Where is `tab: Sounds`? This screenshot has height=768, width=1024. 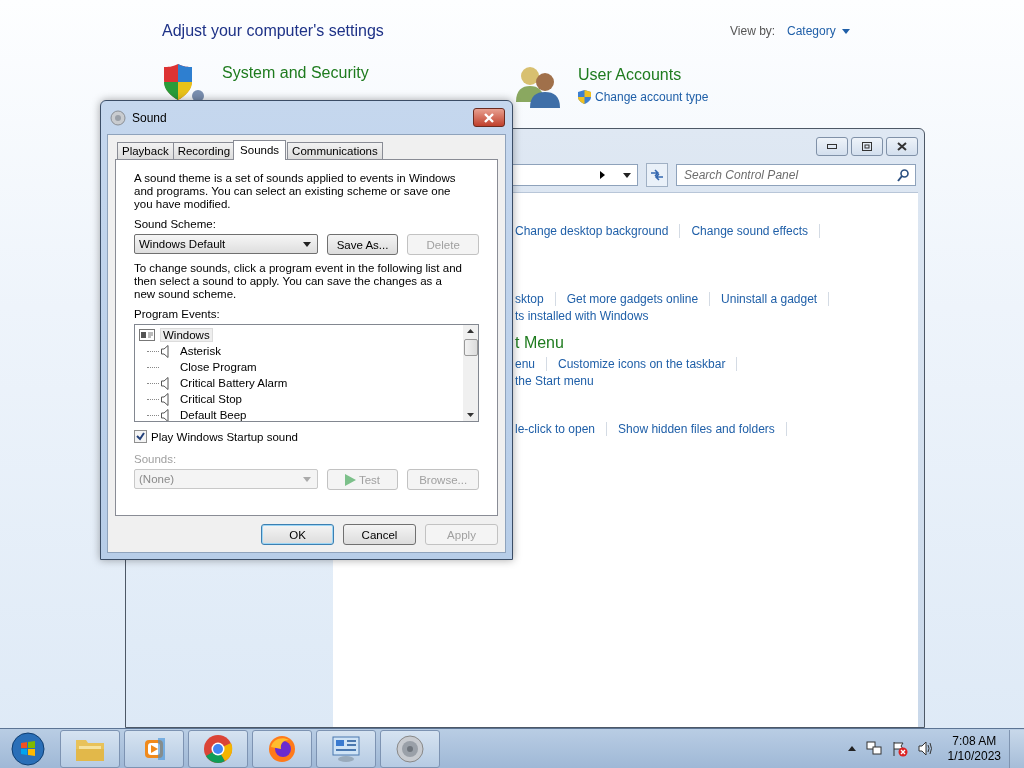
tab: Sounds is located at coordinates (260, 150).